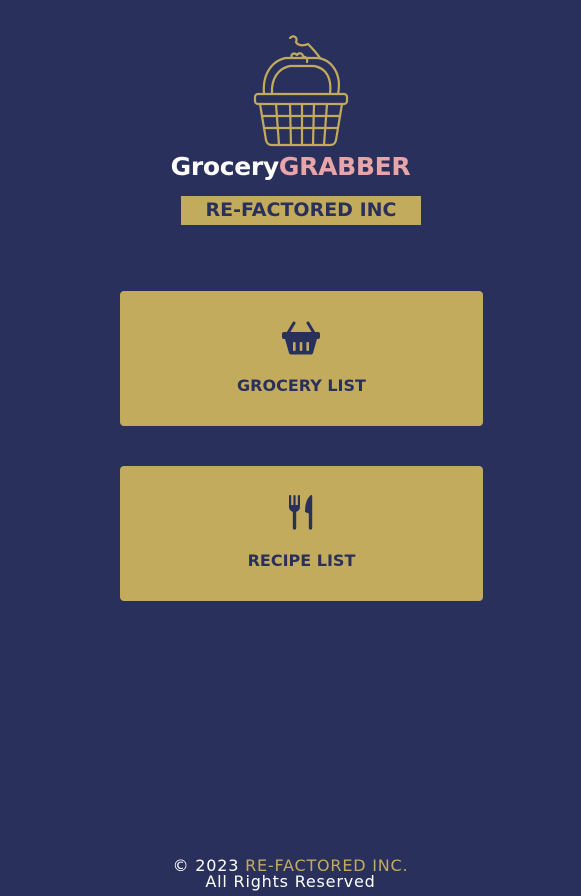 The height and width of the screenshot is (896, 581). Describe the element at coordinates (301, 91) in the screenshot. I see `basket-logo-icon` at that location.